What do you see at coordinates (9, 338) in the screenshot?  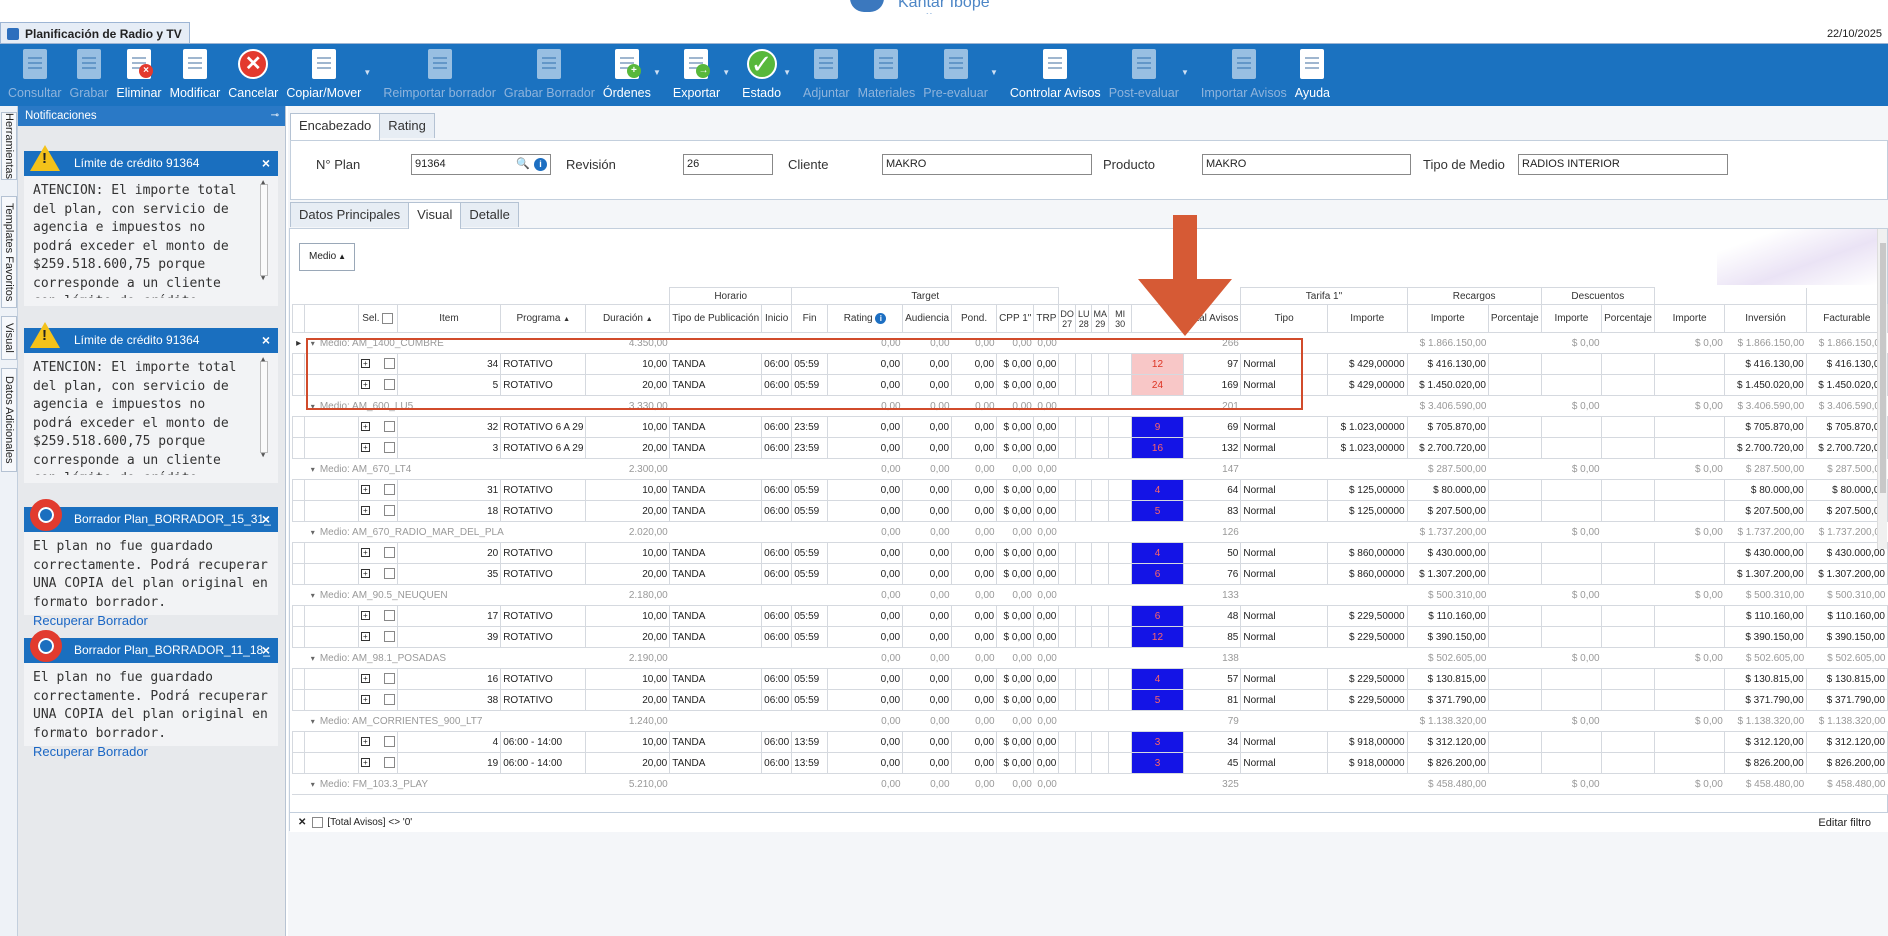 I see `rail-tab-visual: Visual` at bounding box center [9, 338].